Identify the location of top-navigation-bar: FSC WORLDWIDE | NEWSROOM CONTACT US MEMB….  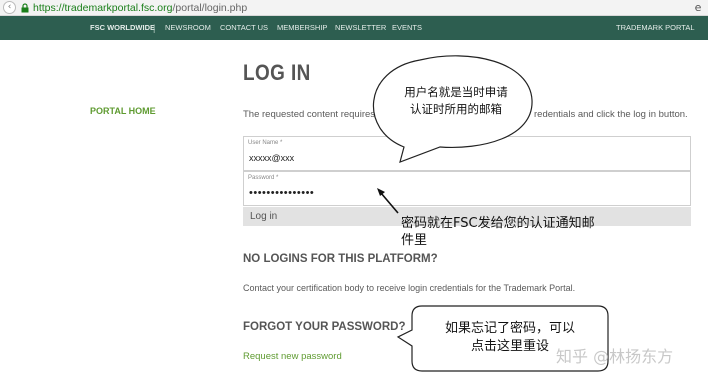
(354, 28).